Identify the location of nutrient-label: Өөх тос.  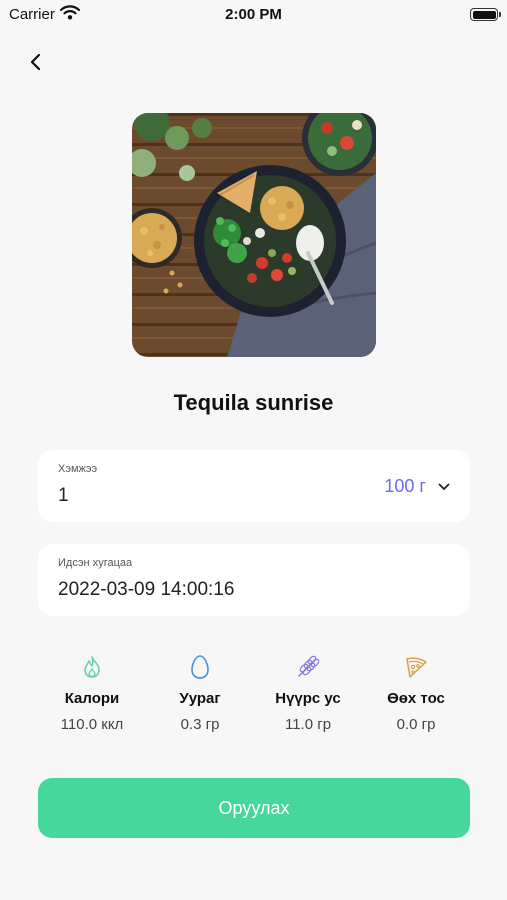
(416, 698).